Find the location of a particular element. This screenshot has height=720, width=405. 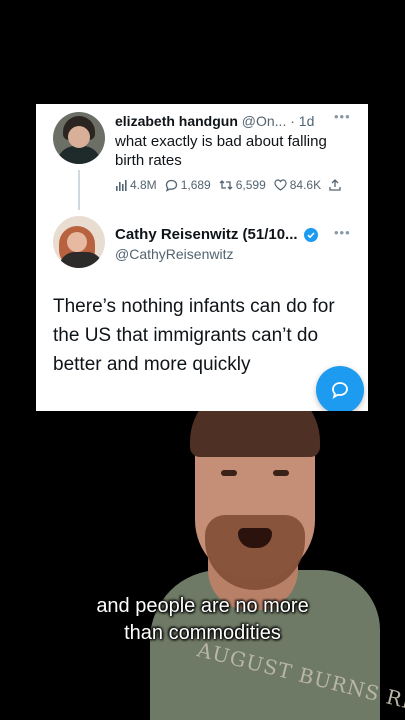

creator-eye-right is located at coordinates (281, 473).